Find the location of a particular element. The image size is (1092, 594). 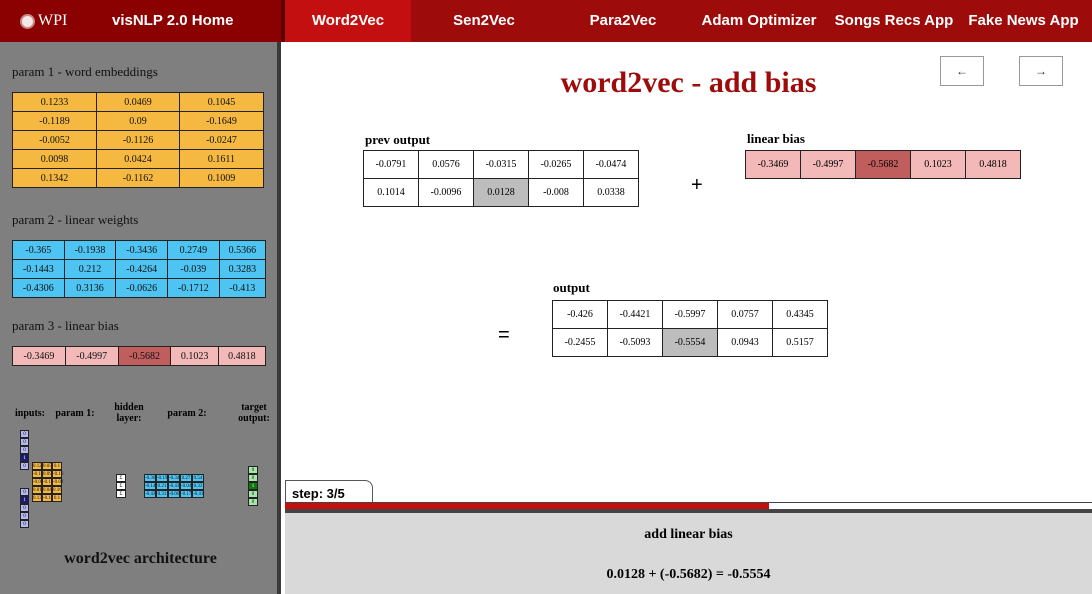

matrix-cell: -0.0791 is located at coordinates (391, 164).